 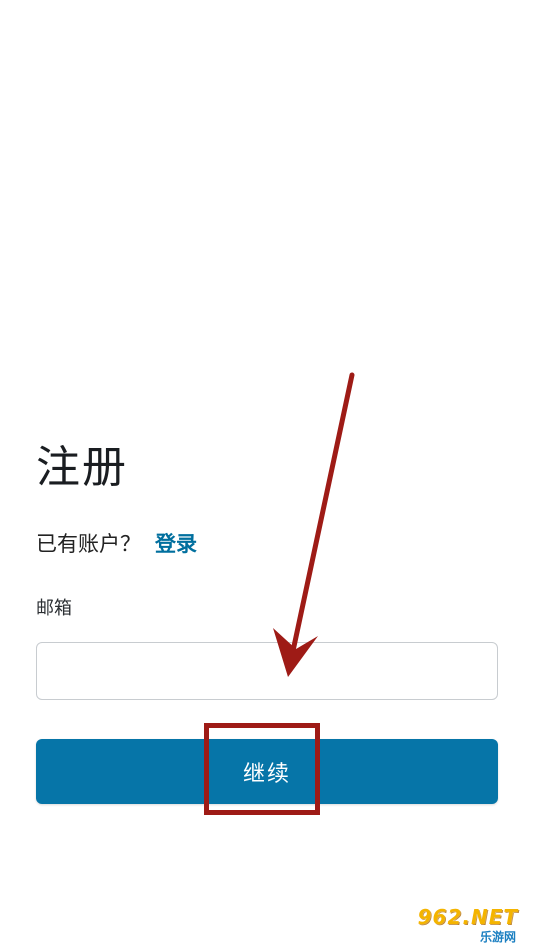 What do you see at coordinates (467, 917) in the screenshot?
I see `watermark-top-text: 962.NET` at bounding box center [467, 917].